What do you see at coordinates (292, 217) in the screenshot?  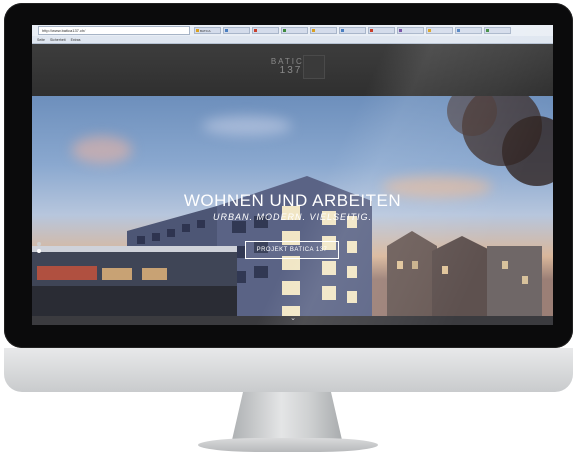 I see `hero-subtitle: URBAN. MODERN. VIELSEITIG.` at bounding box center [292, 217].